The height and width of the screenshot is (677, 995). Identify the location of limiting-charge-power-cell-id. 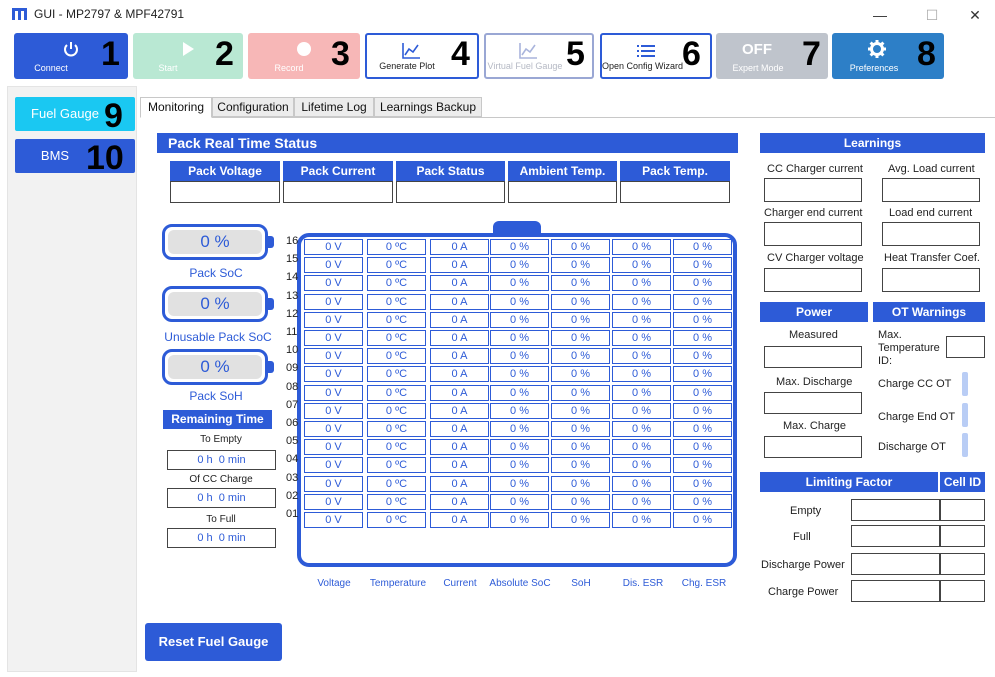
(962, 591).